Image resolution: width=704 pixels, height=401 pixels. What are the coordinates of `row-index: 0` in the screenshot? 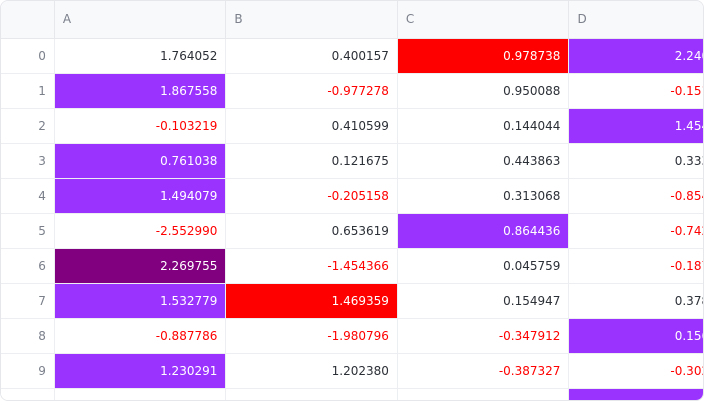 It's located at (28, 56).